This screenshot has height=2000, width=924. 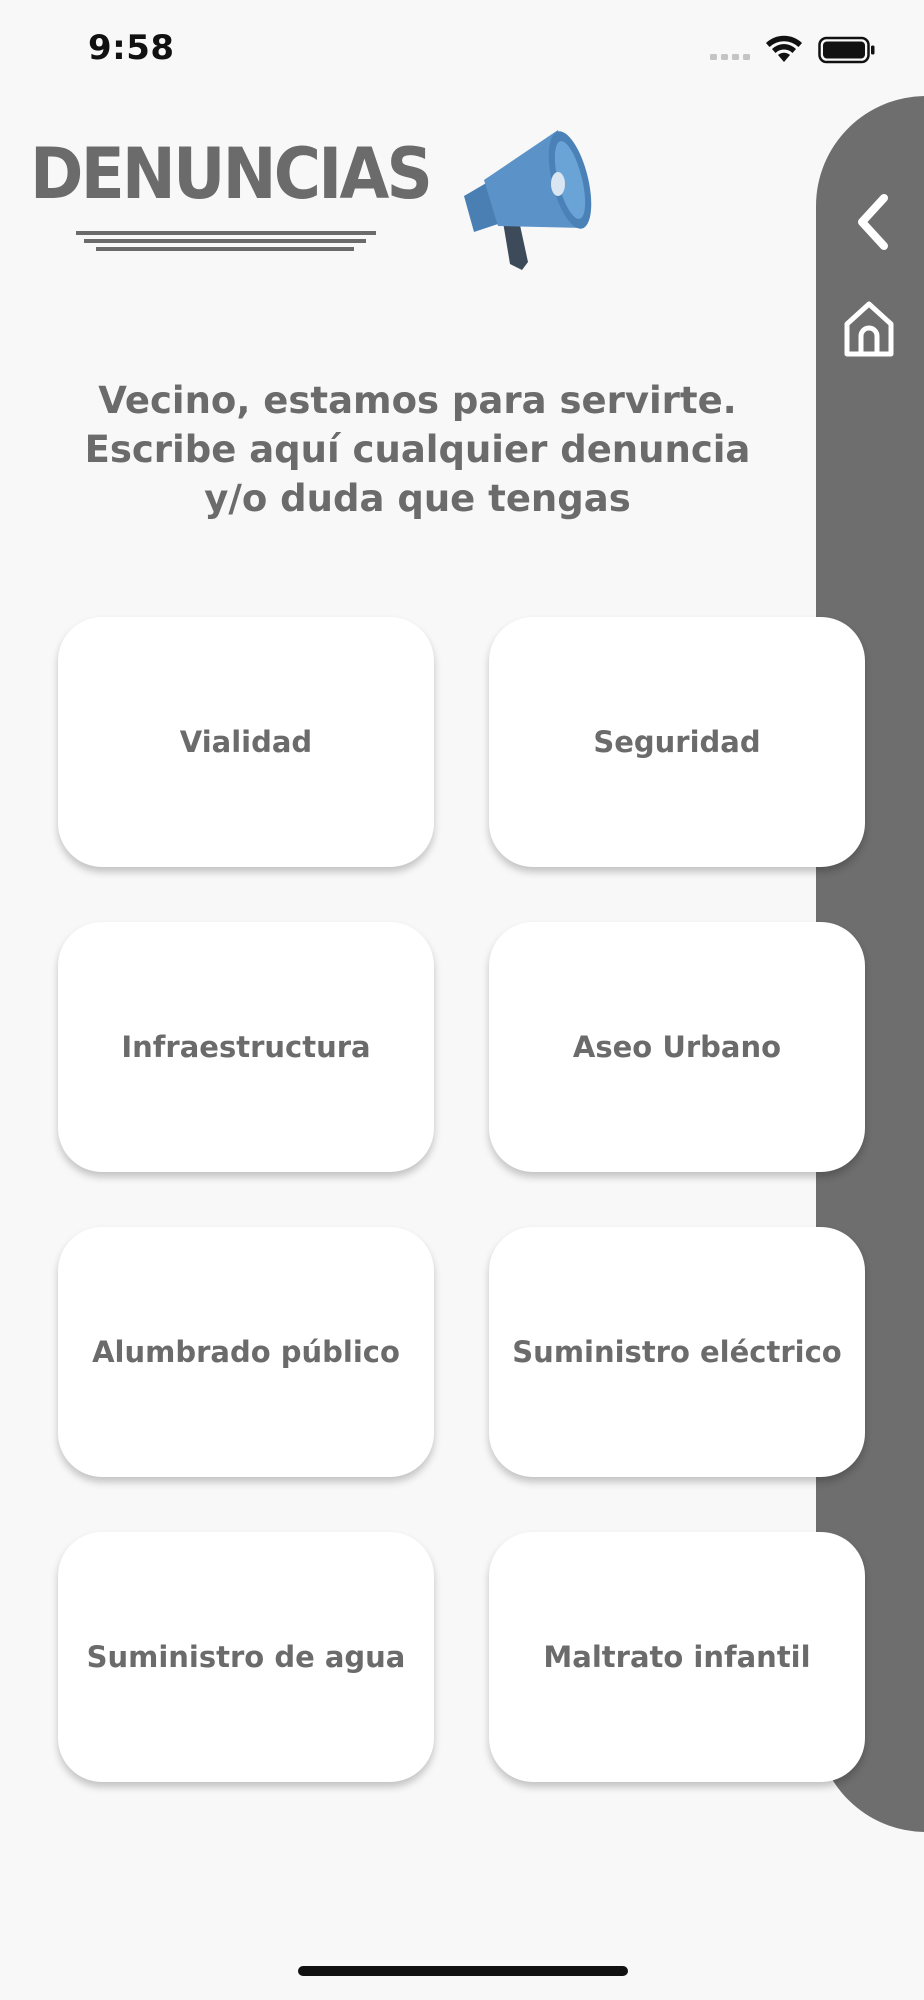 I want to click on category-card-maltrato-infantil: Maltrato infantil, so click(x=677, y=1657).